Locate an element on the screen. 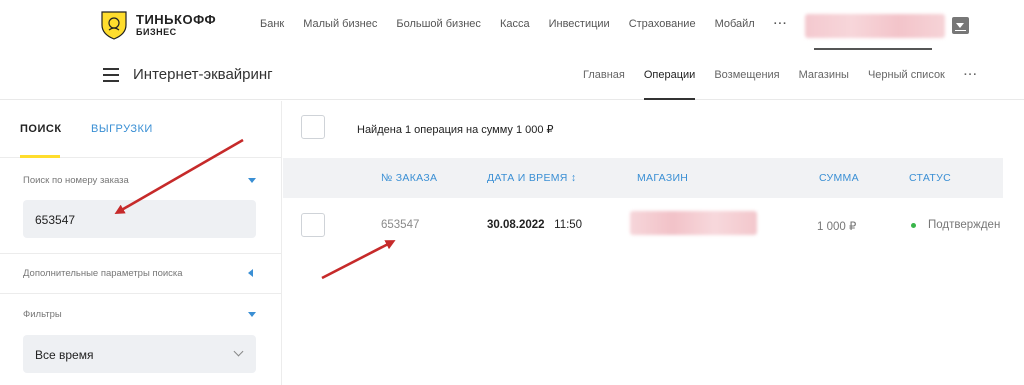 Image resolution: width=1024 pixels, height=385 pixels. extra-params-section: Дополнительные параметры поиска is located at coordinates (141, 274).